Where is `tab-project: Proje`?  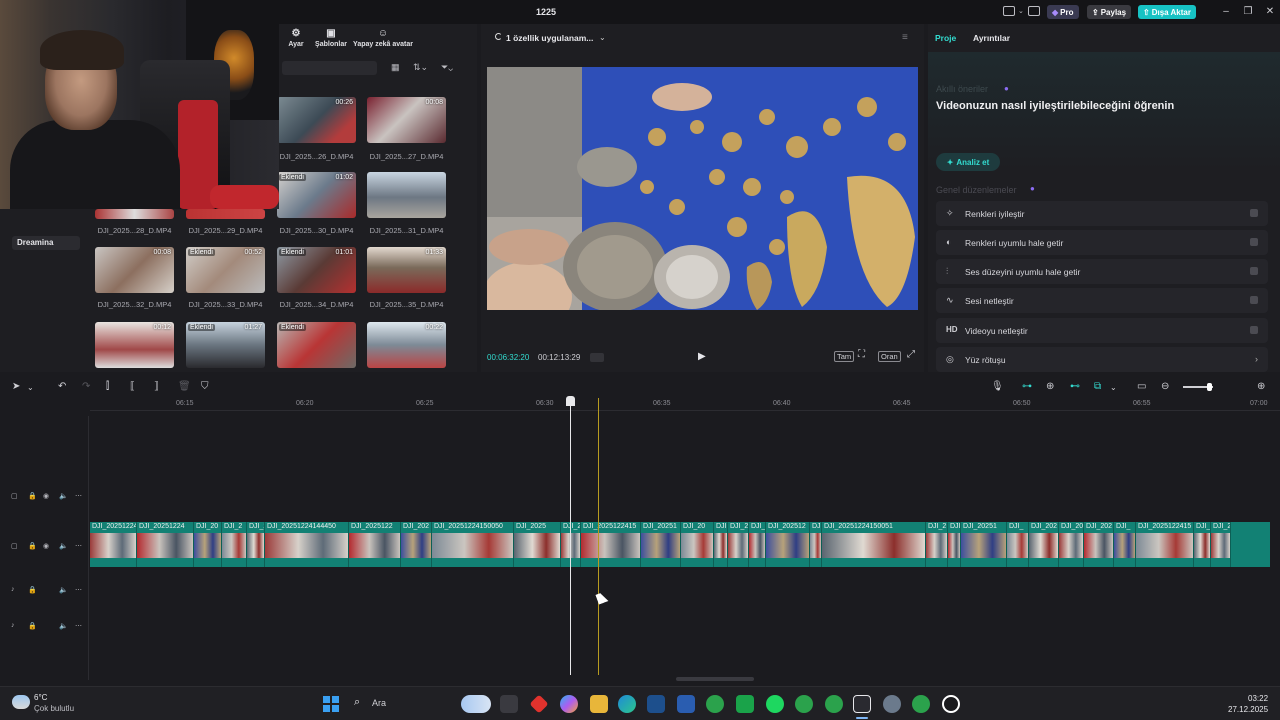
tab-project: Proje is located at coordinates (945, 38).